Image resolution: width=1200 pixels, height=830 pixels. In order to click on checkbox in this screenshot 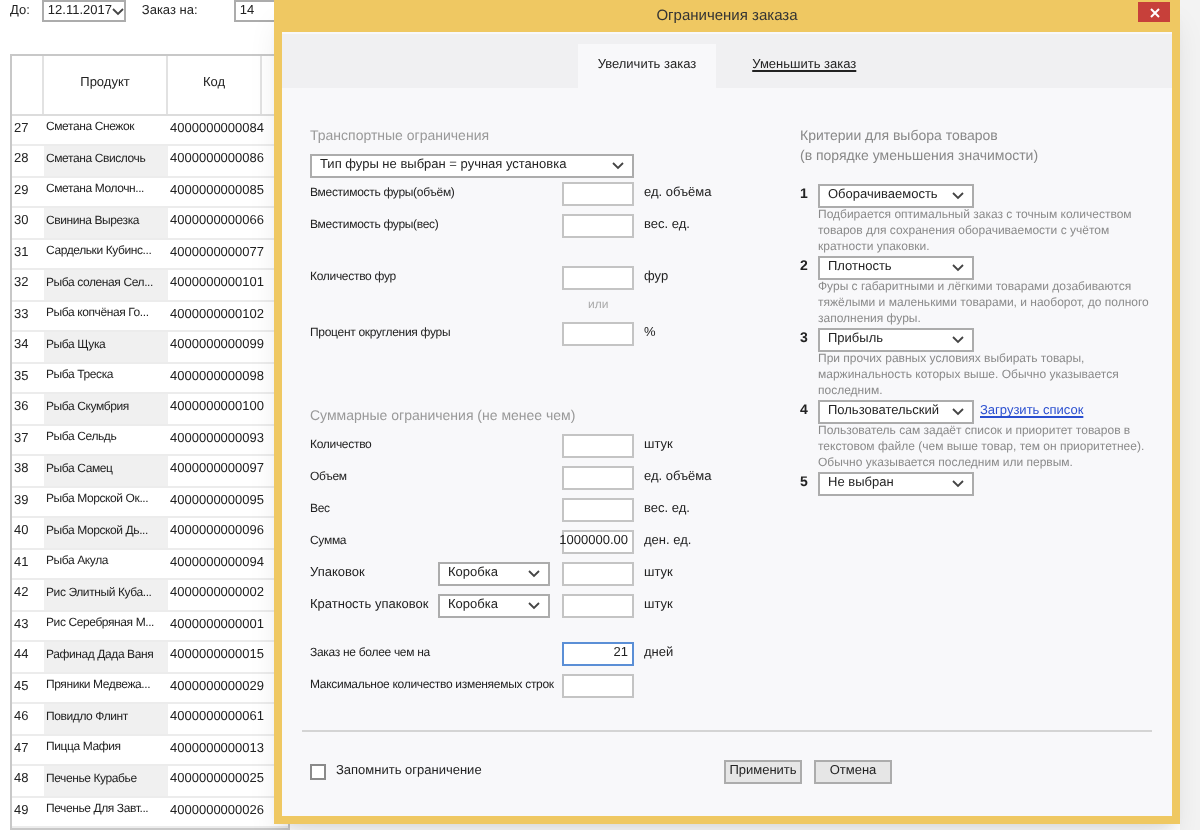, I will do `click(318, 772)`.